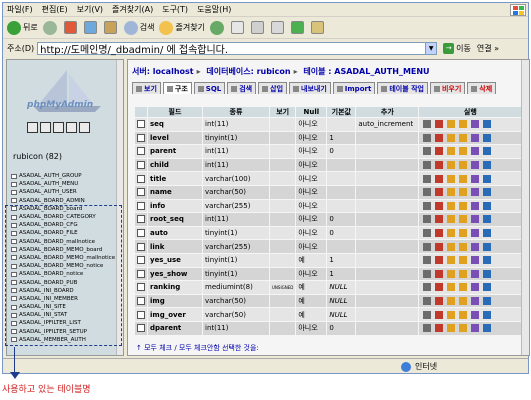 This screenshot has height=400, width=531. What do you see at coordinates (175, 219) in the screenshot?
I see `field-cell: root_seq` at bounding box center [175, 219].